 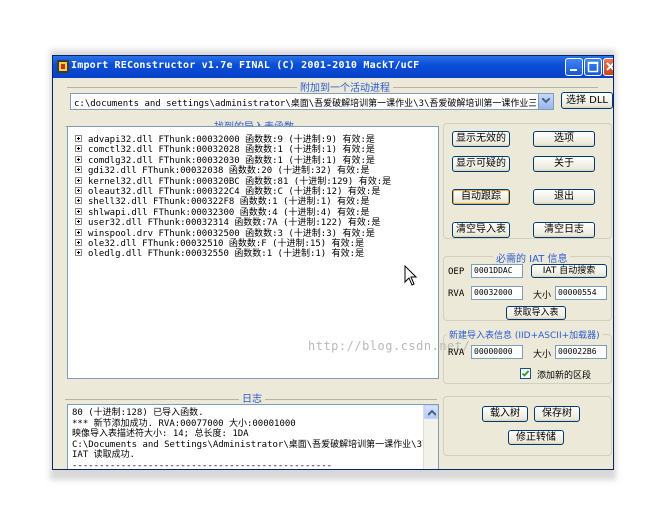 I want to click on rva-label: RVA, so click(x=456, y=294).